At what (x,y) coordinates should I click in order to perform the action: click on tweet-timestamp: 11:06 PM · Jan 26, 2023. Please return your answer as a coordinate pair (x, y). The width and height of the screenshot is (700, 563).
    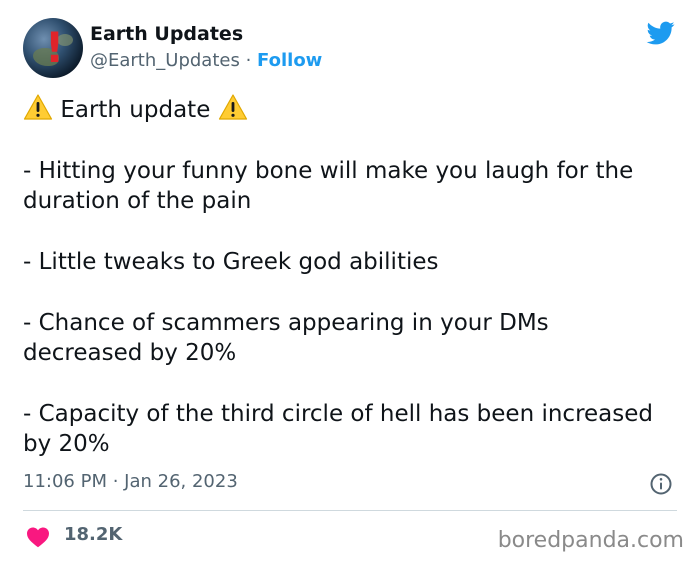
    Looking at the image, I should click on (130, 481).